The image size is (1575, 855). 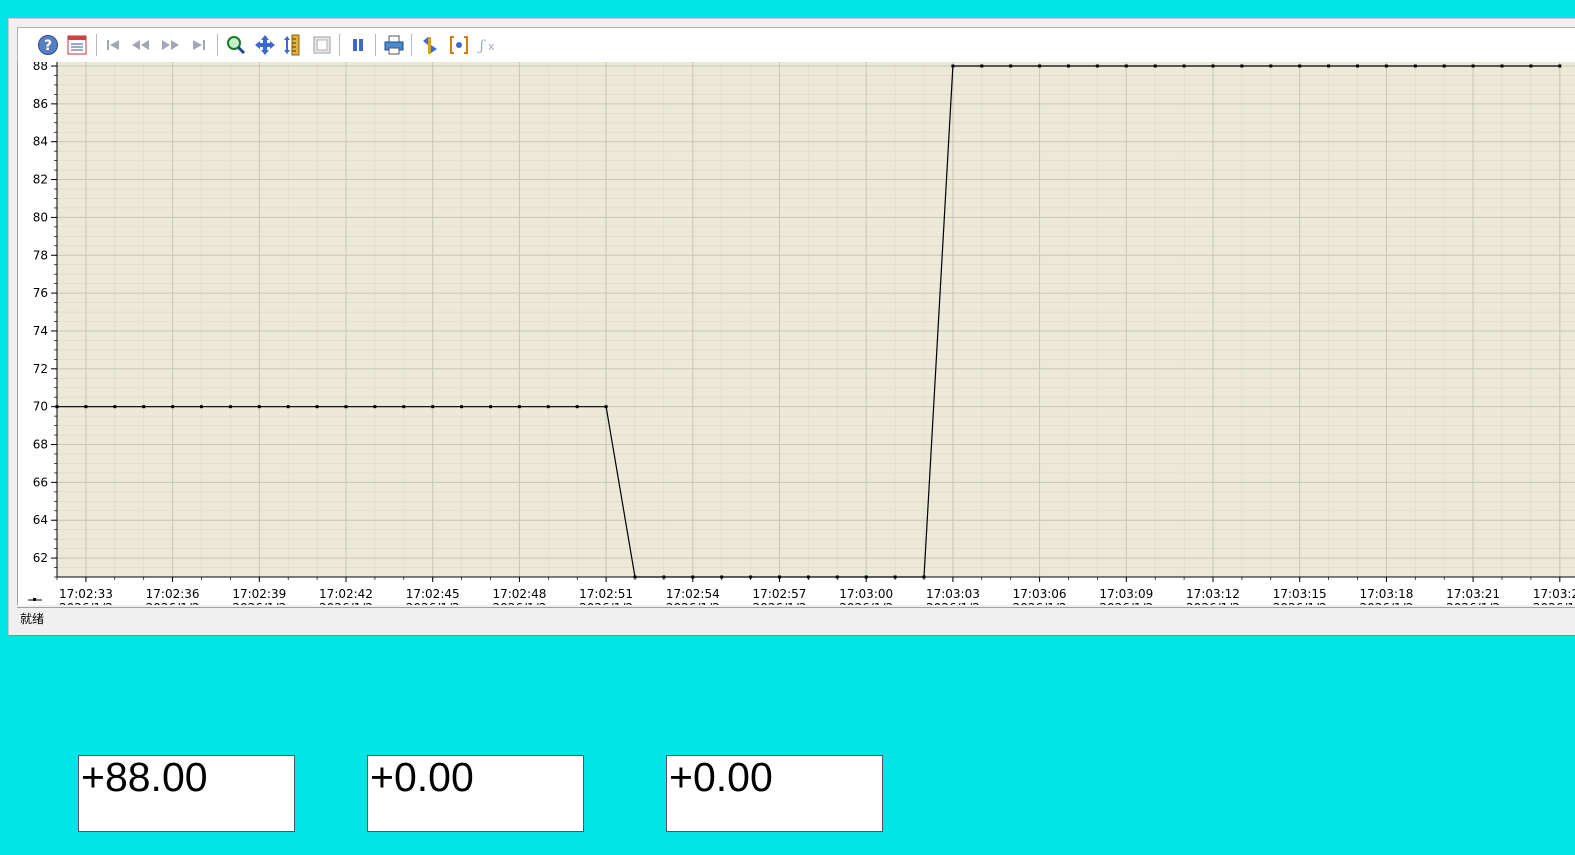 What do you see at coordinates (606, 594) in the screenshot?
I see `x-tick-label: 17:02:51` at bounding box center [606, 594].